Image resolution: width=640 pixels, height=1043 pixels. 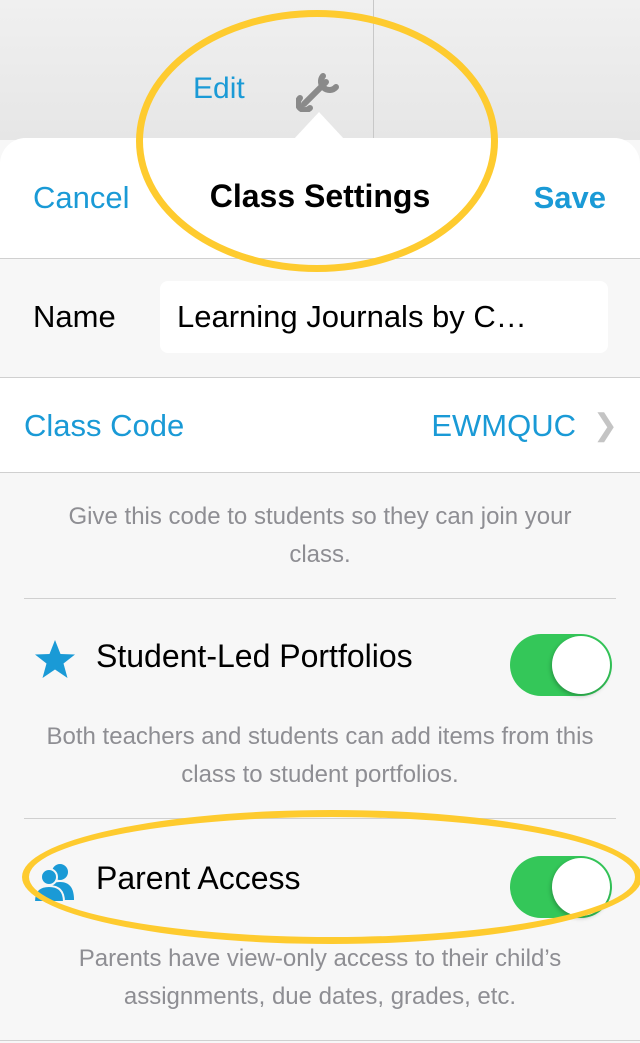 What do you see at coordinates (320, 198) in the screenshot?
I see `navigation-bar: Cancel Class Settings Save` at bounding box center [320, 198].